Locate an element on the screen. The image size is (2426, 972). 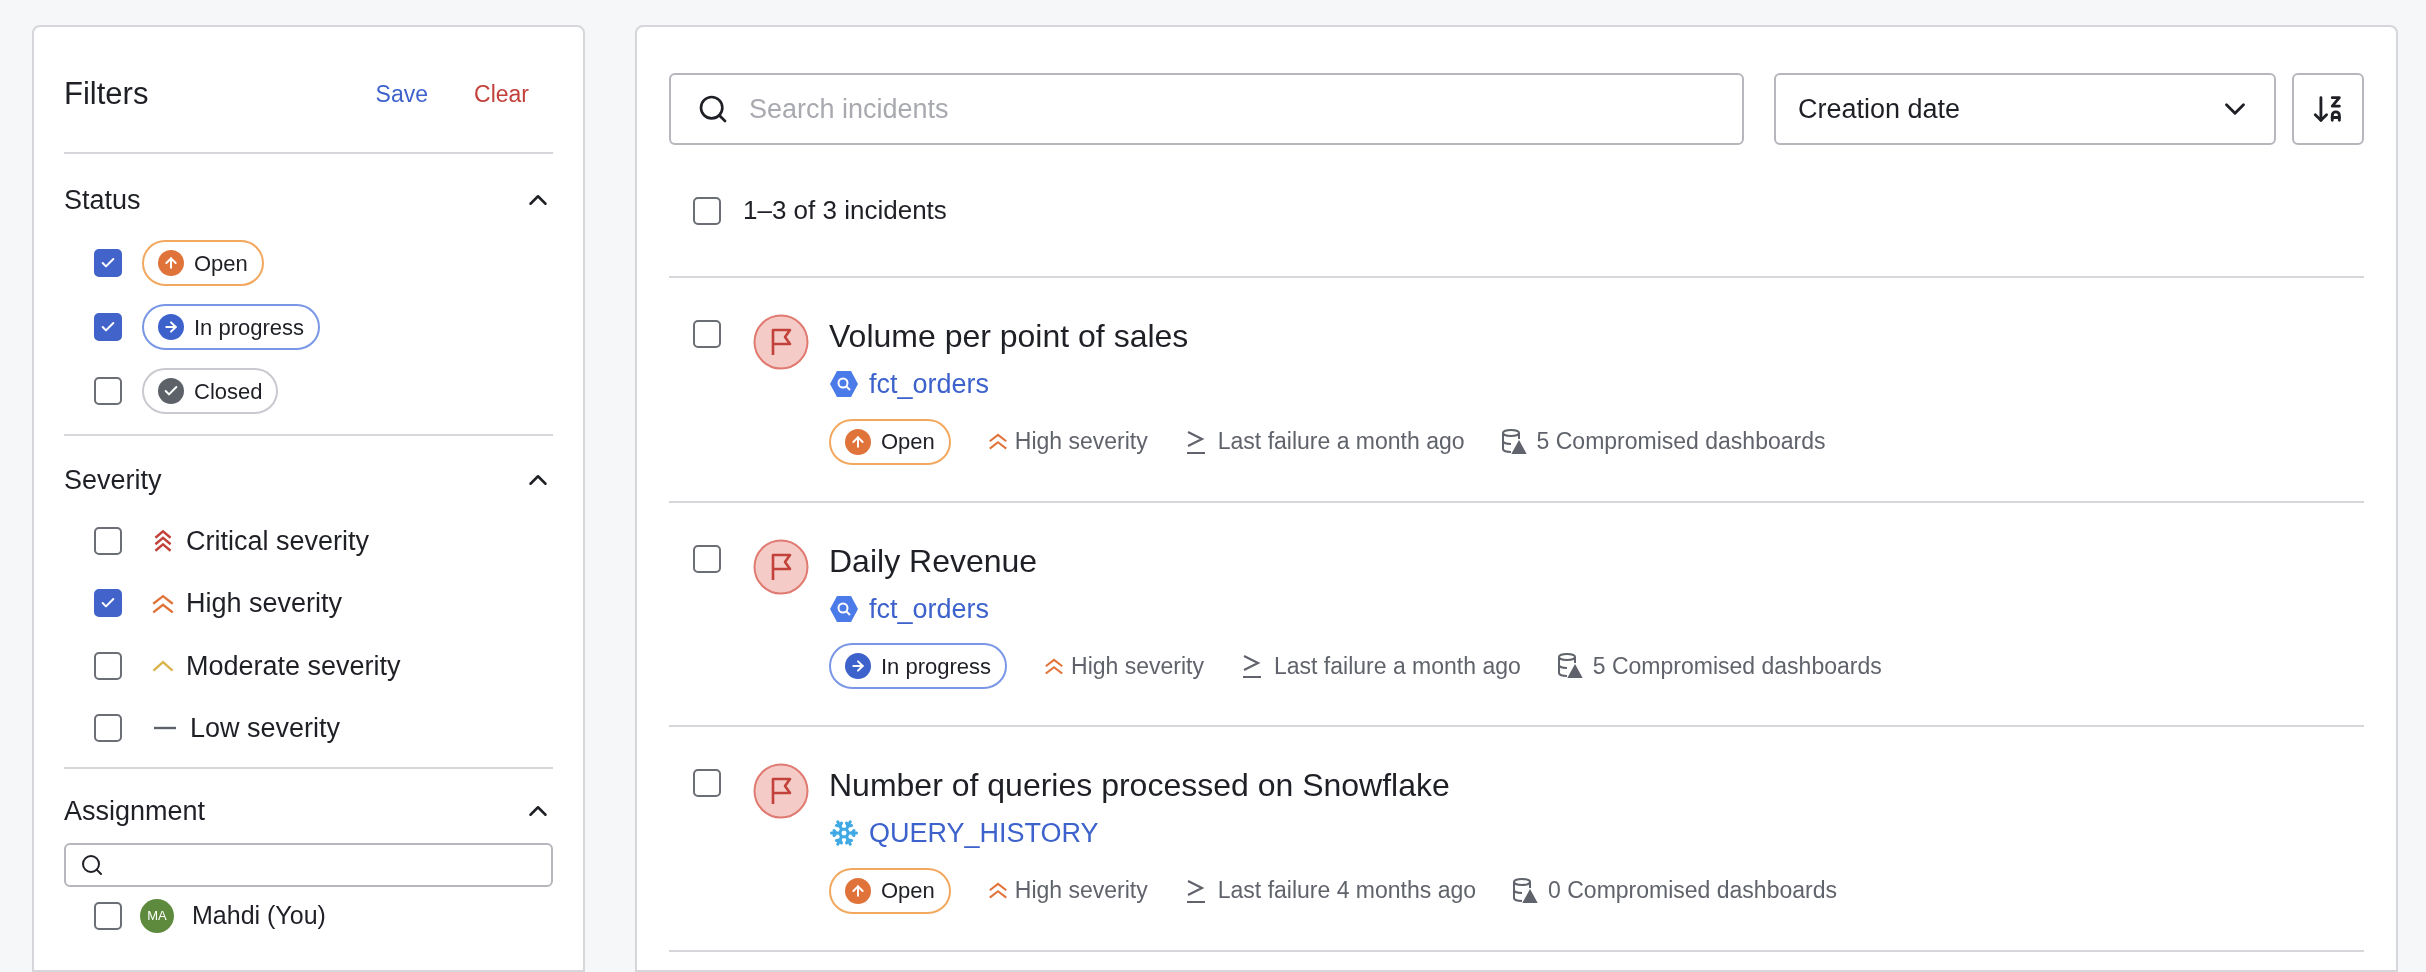
compromised-dashboards-text: 0 Compromised dashboards is located at coordinates (1692, 891).